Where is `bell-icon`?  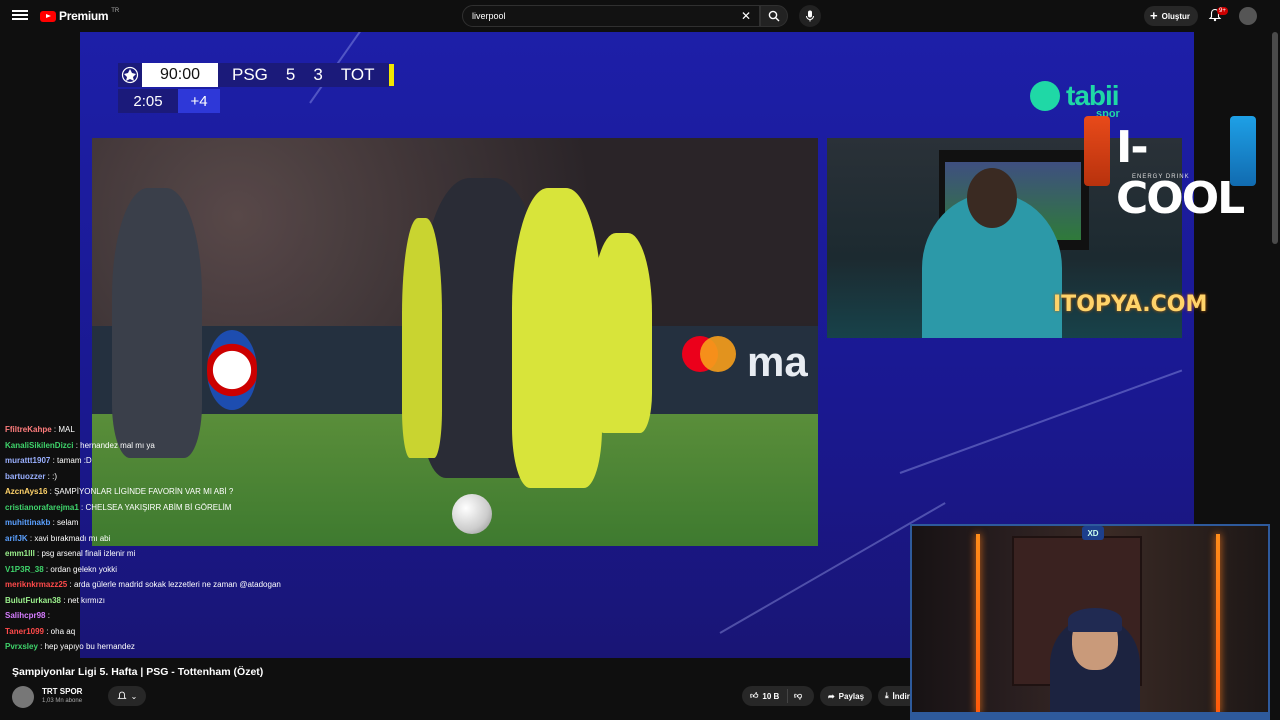
bell-icon is located at coordinates (122, 695).